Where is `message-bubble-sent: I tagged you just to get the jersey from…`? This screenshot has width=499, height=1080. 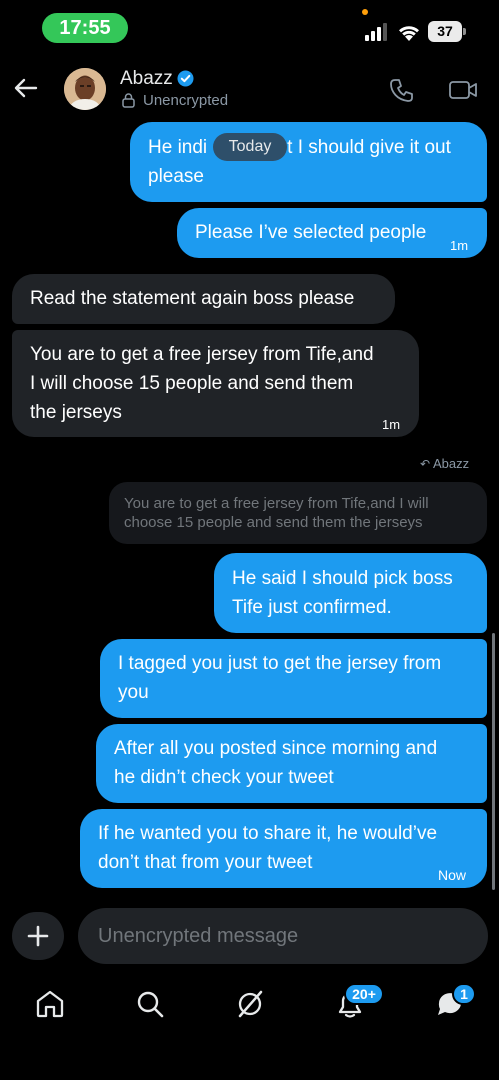
message-bubble-sent: I tagged you just to get the jersey from… is located at coordinates (293, 678).